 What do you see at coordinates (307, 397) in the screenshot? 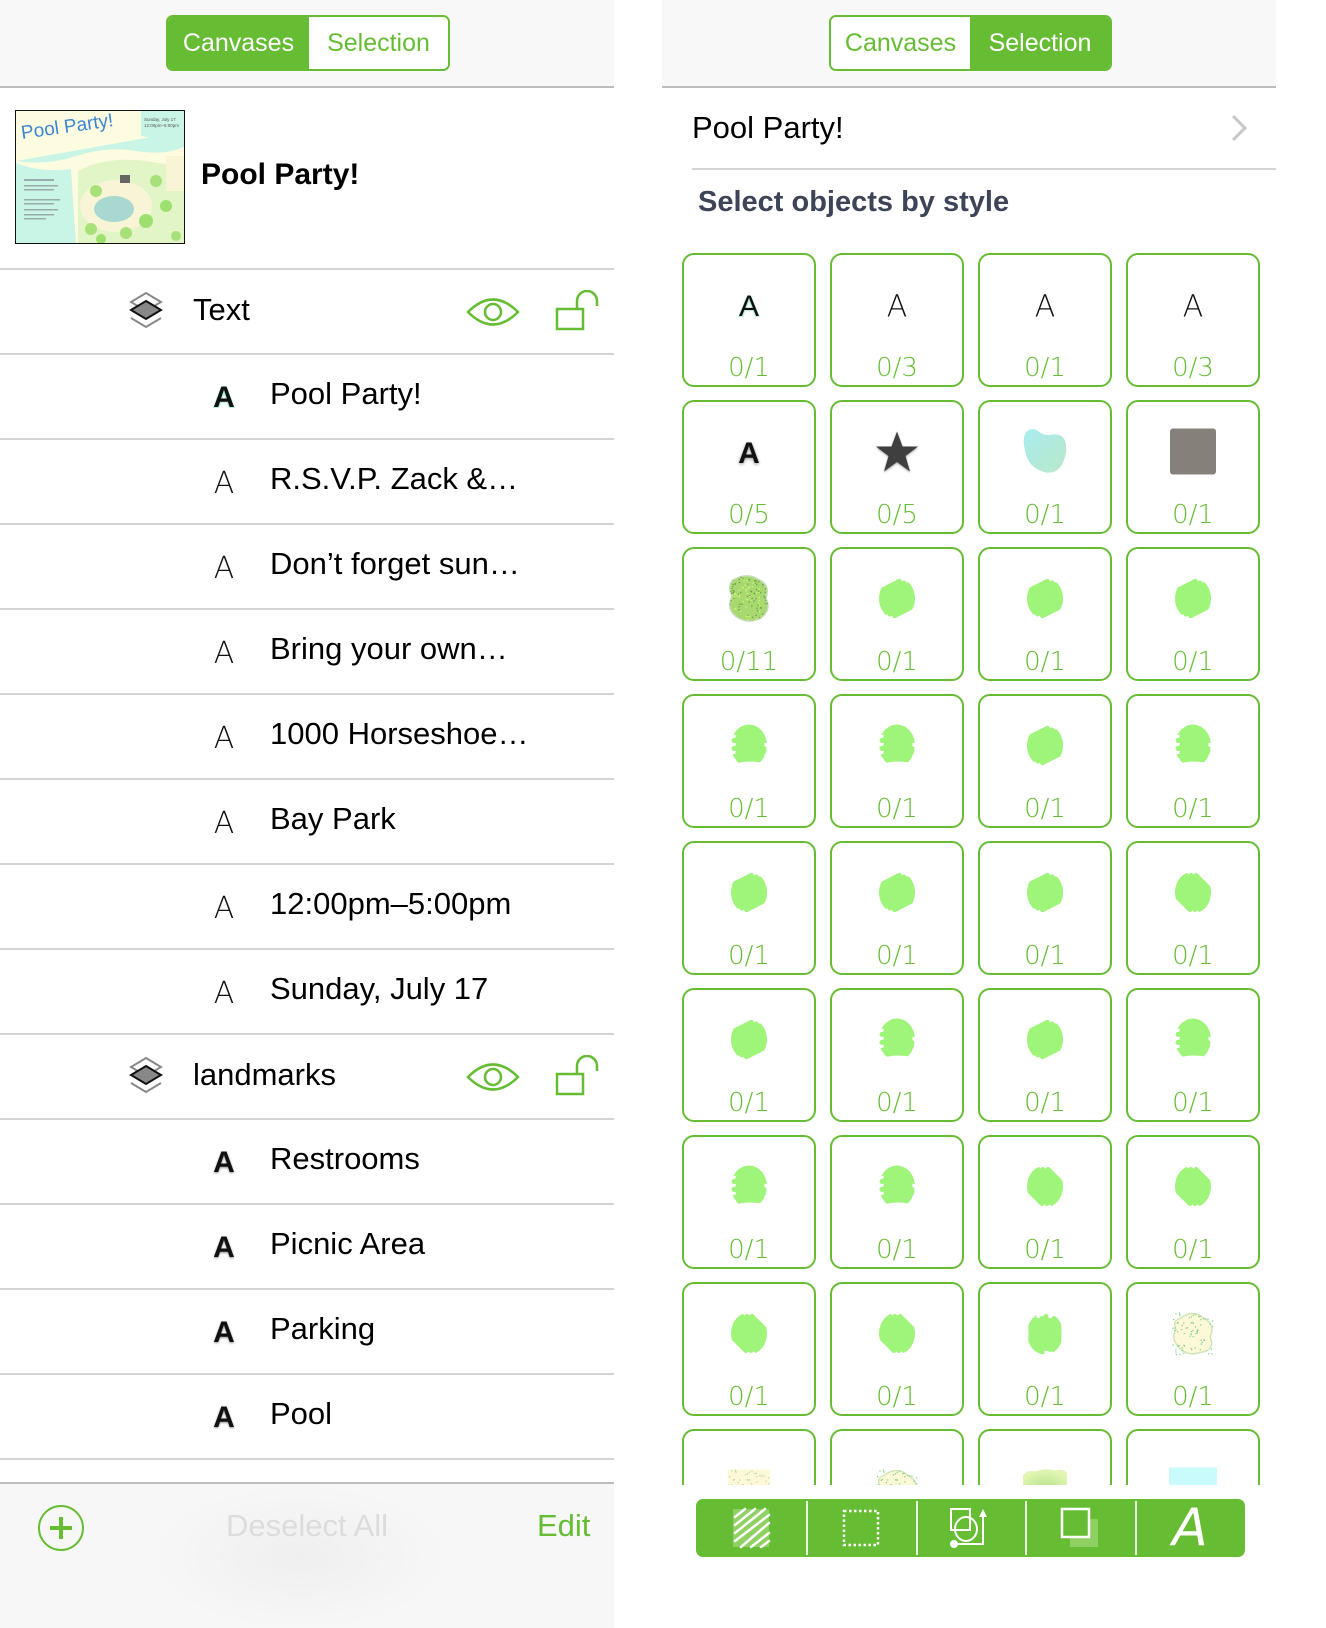
I see `list-item: A Pool Party!` at bounding box center [307, 397].